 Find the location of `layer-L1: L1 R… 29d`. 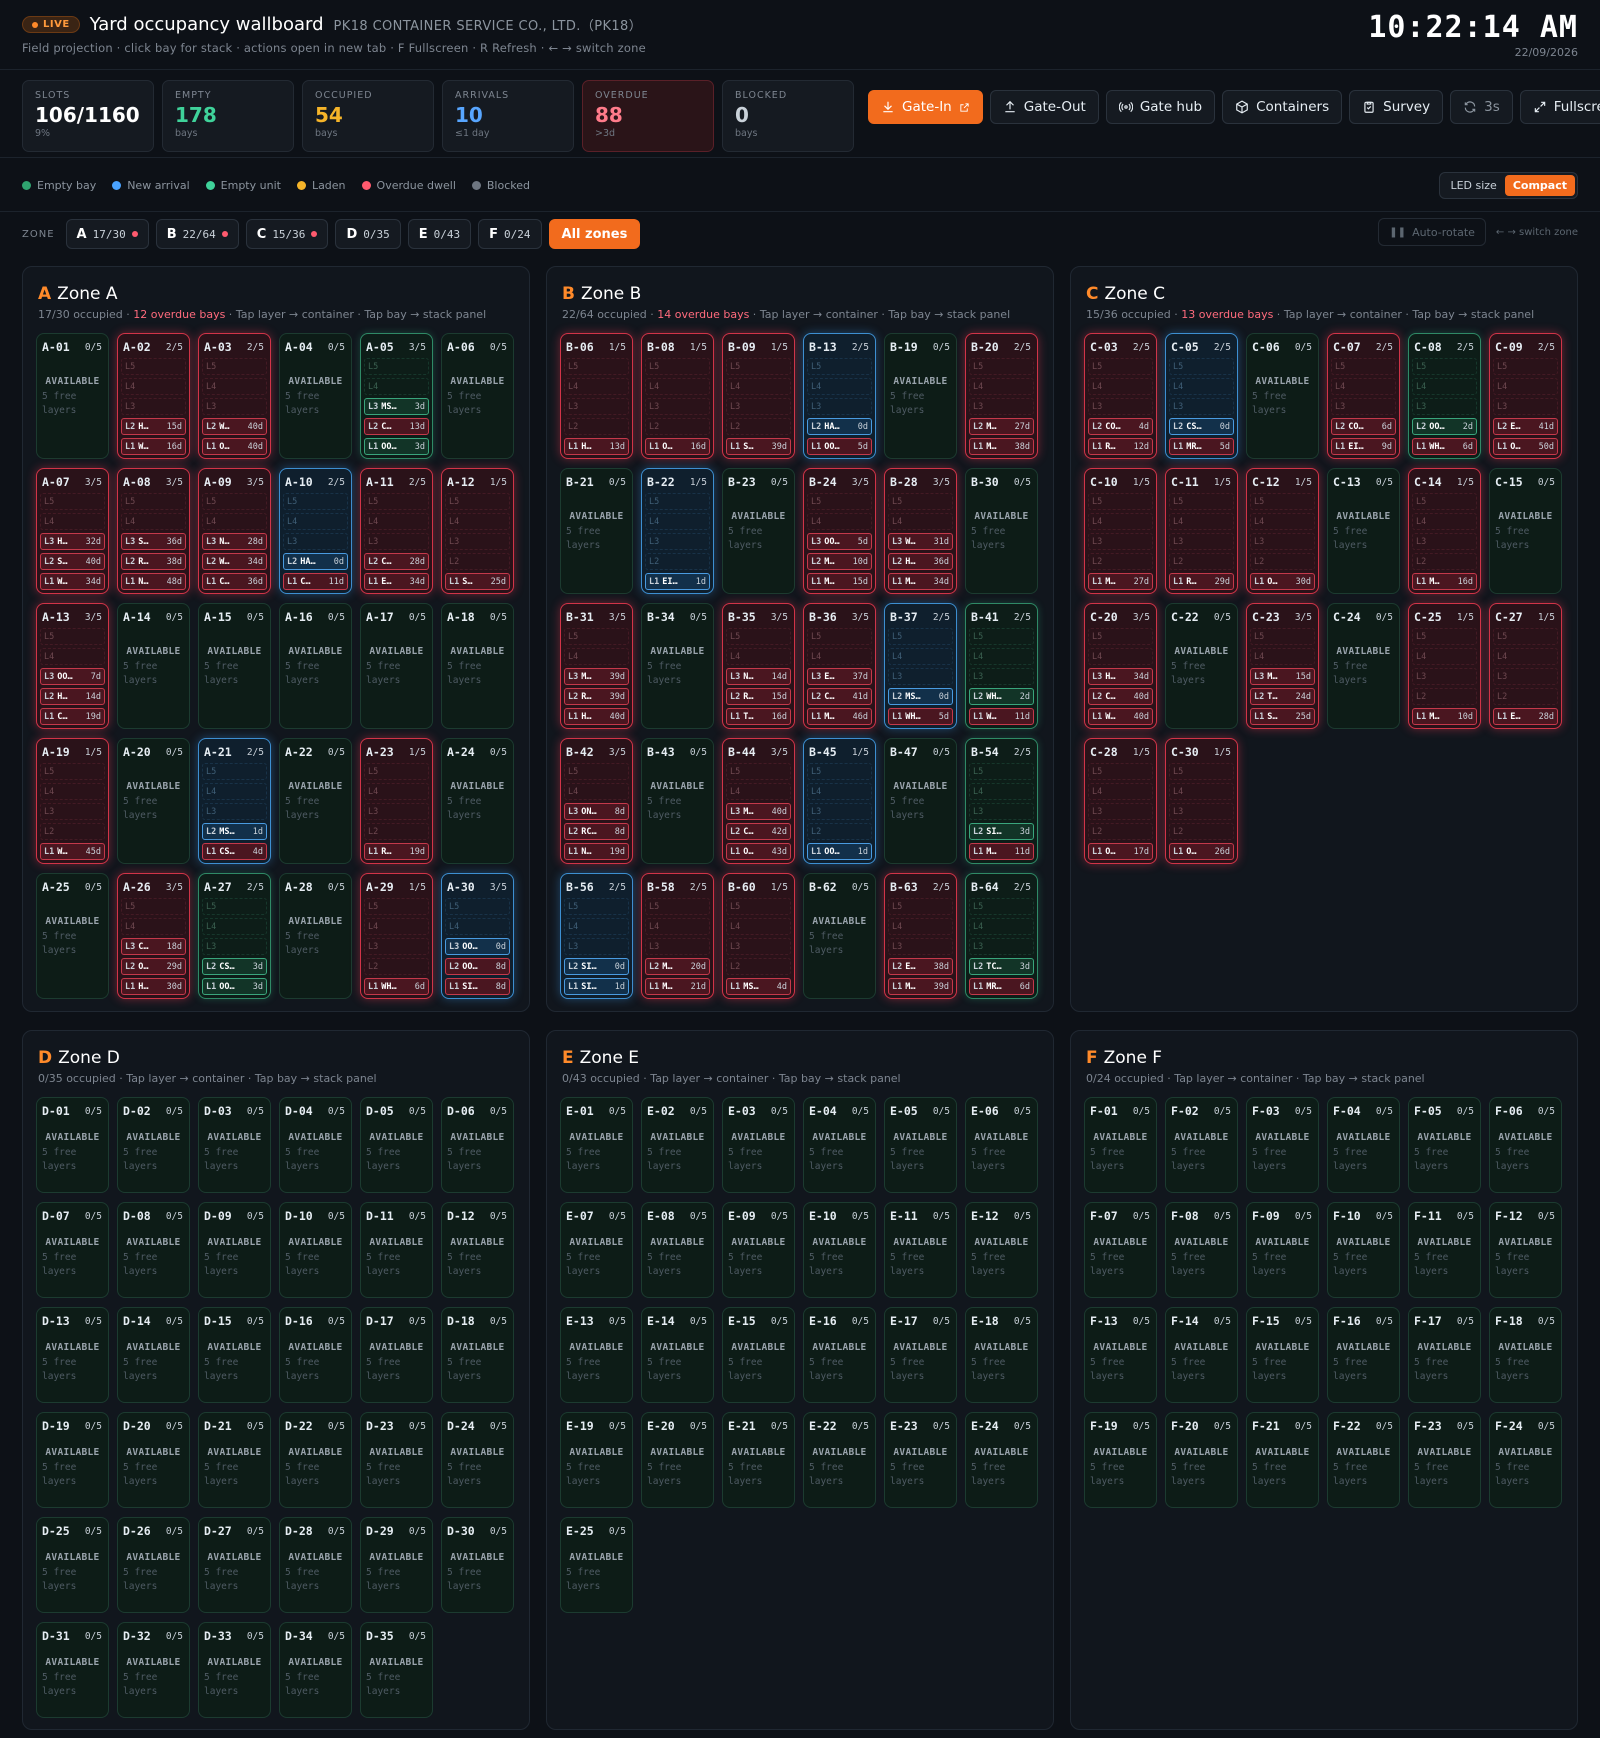

layer-L1: L1 R… 29d is located at coordinates (1201, 581).